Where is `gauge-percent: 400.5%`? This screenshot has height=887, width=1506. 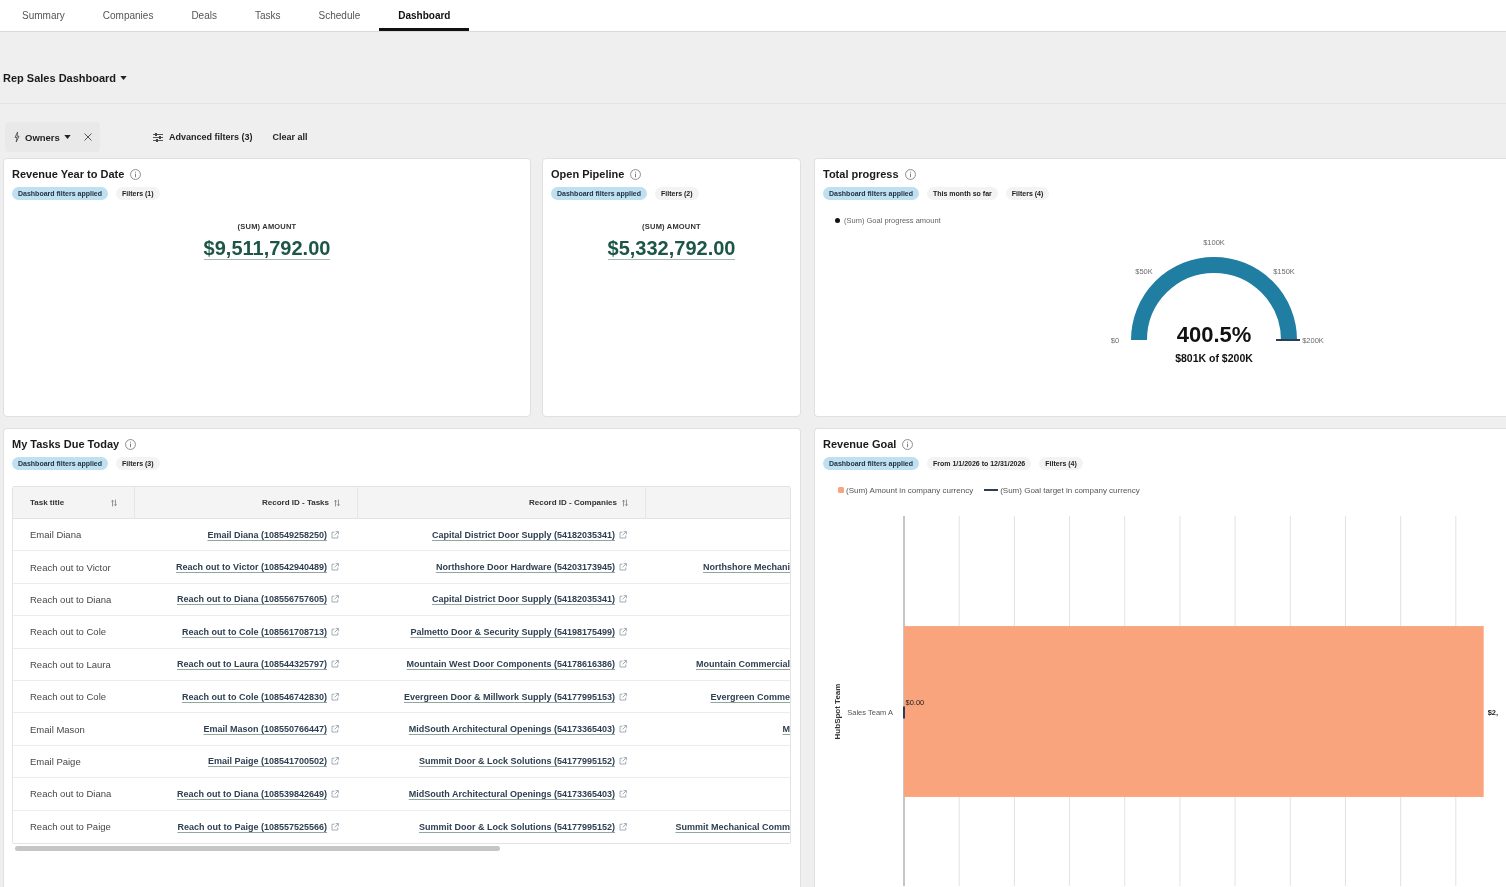 gauge-percent: 400.5% is located at coordinates (1213, 334).